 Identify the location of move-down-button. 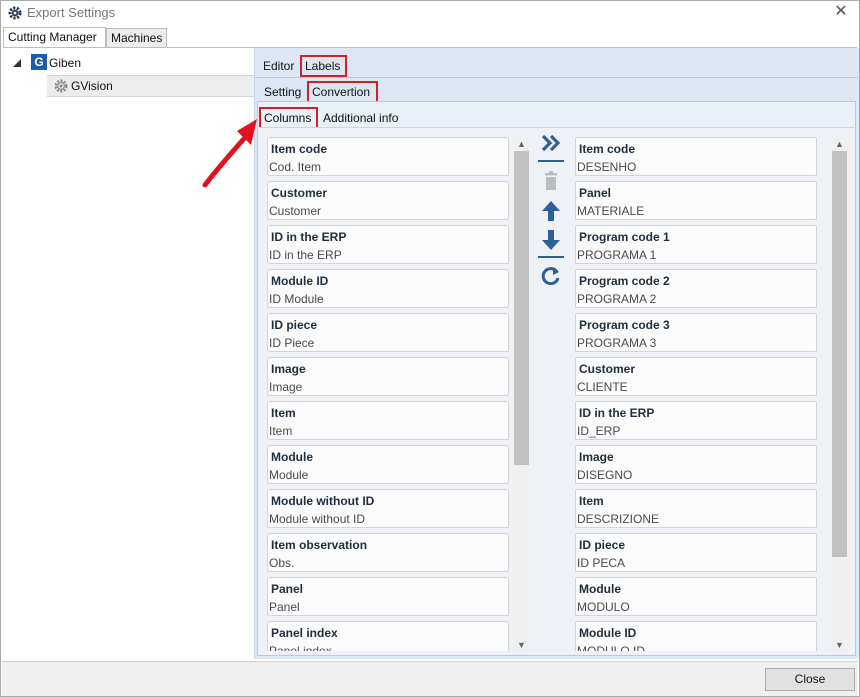
(551, 240).